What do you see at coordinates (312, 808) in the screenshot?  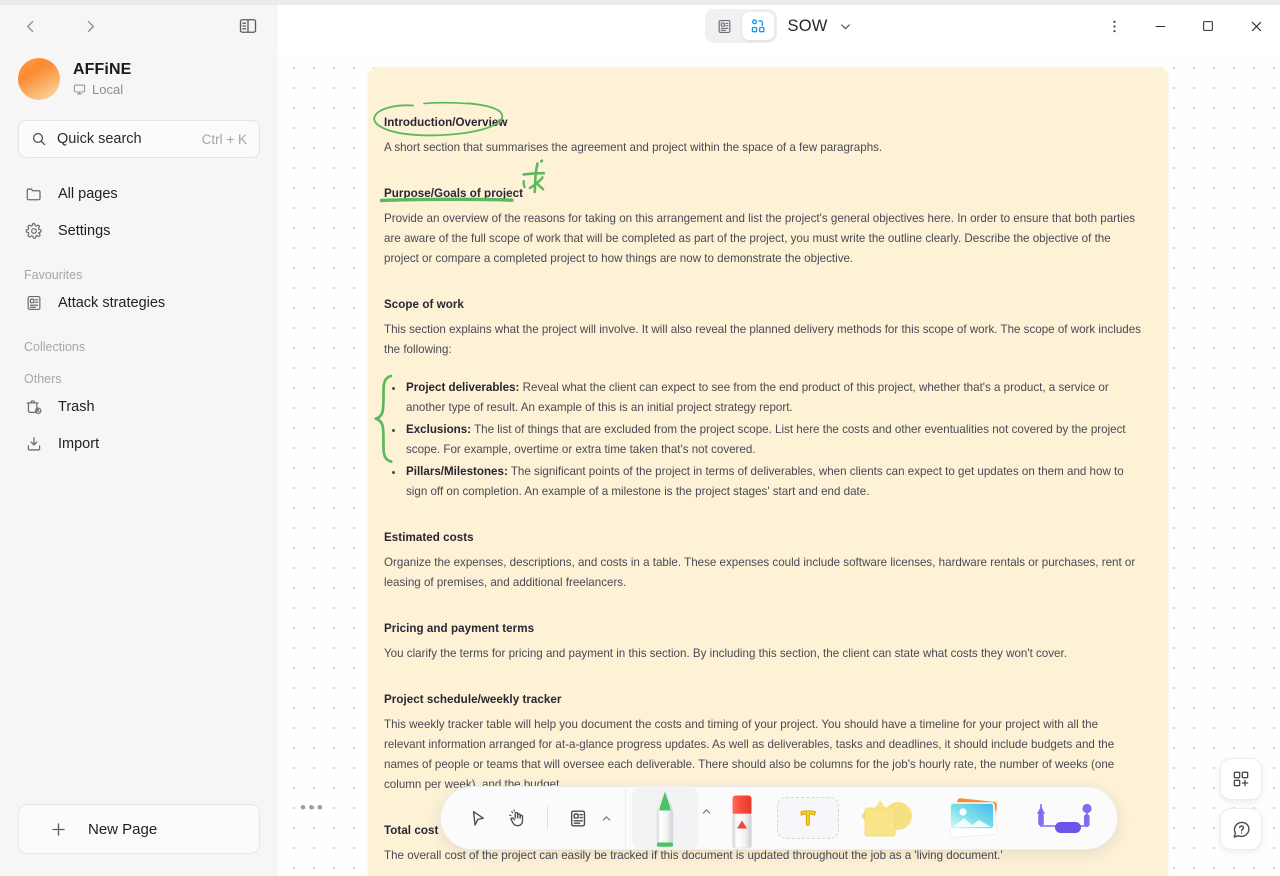 I see `canvas-more-button: •••` at bounding box center [312, 808].